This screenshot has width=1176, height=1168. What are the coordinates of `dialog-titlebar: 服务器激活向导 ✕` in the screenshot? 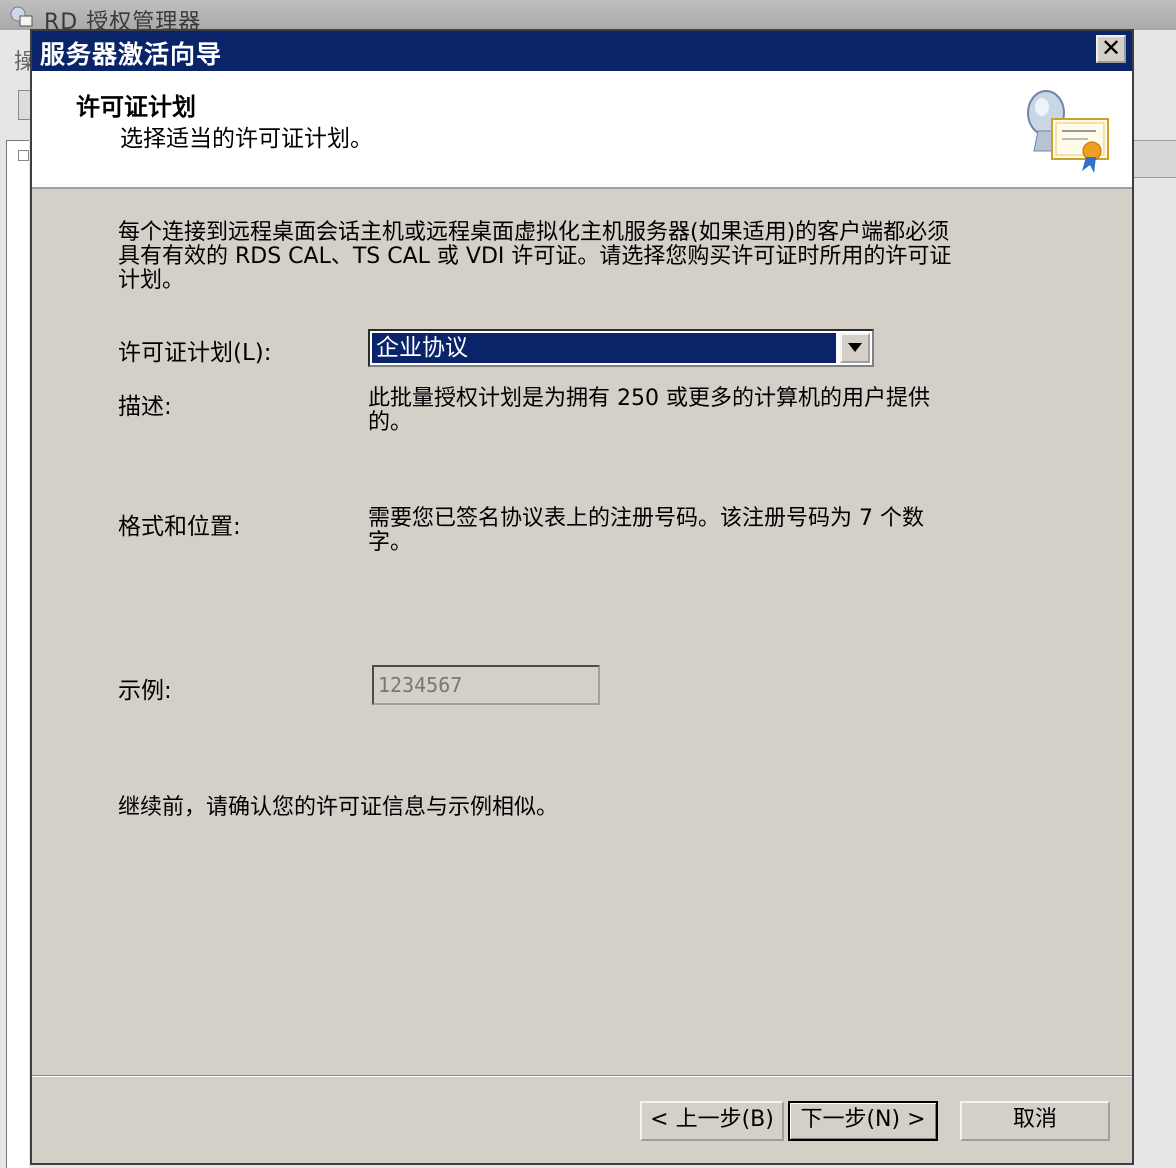 It's located at (582, 51).